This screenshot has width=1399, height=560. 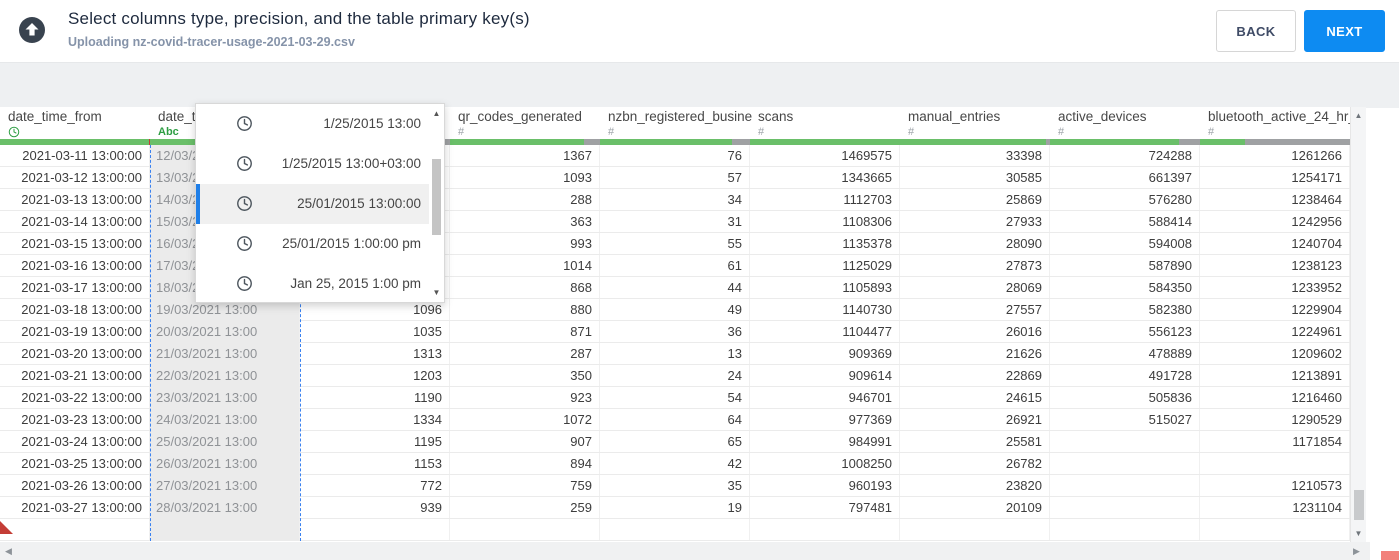 What do you see at coordinates (680, 116) in the screenshot?
I see `column-name: nzbn_registered_busine` at bounding box center [680, 116].